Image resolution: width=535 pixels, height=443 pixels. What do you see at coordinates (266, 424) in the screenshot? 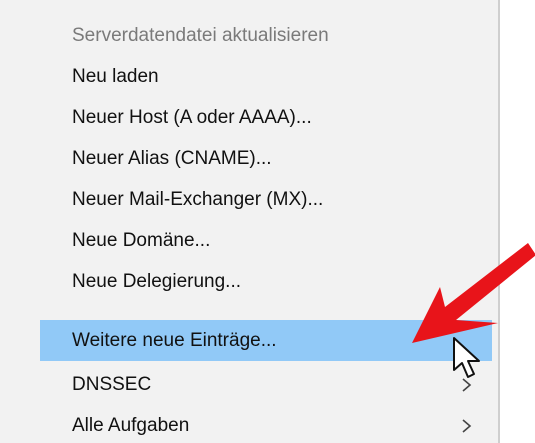
I see `menu-item-alle-aufgaben: Alle Aufgaben` at bounding box center [266, 424].